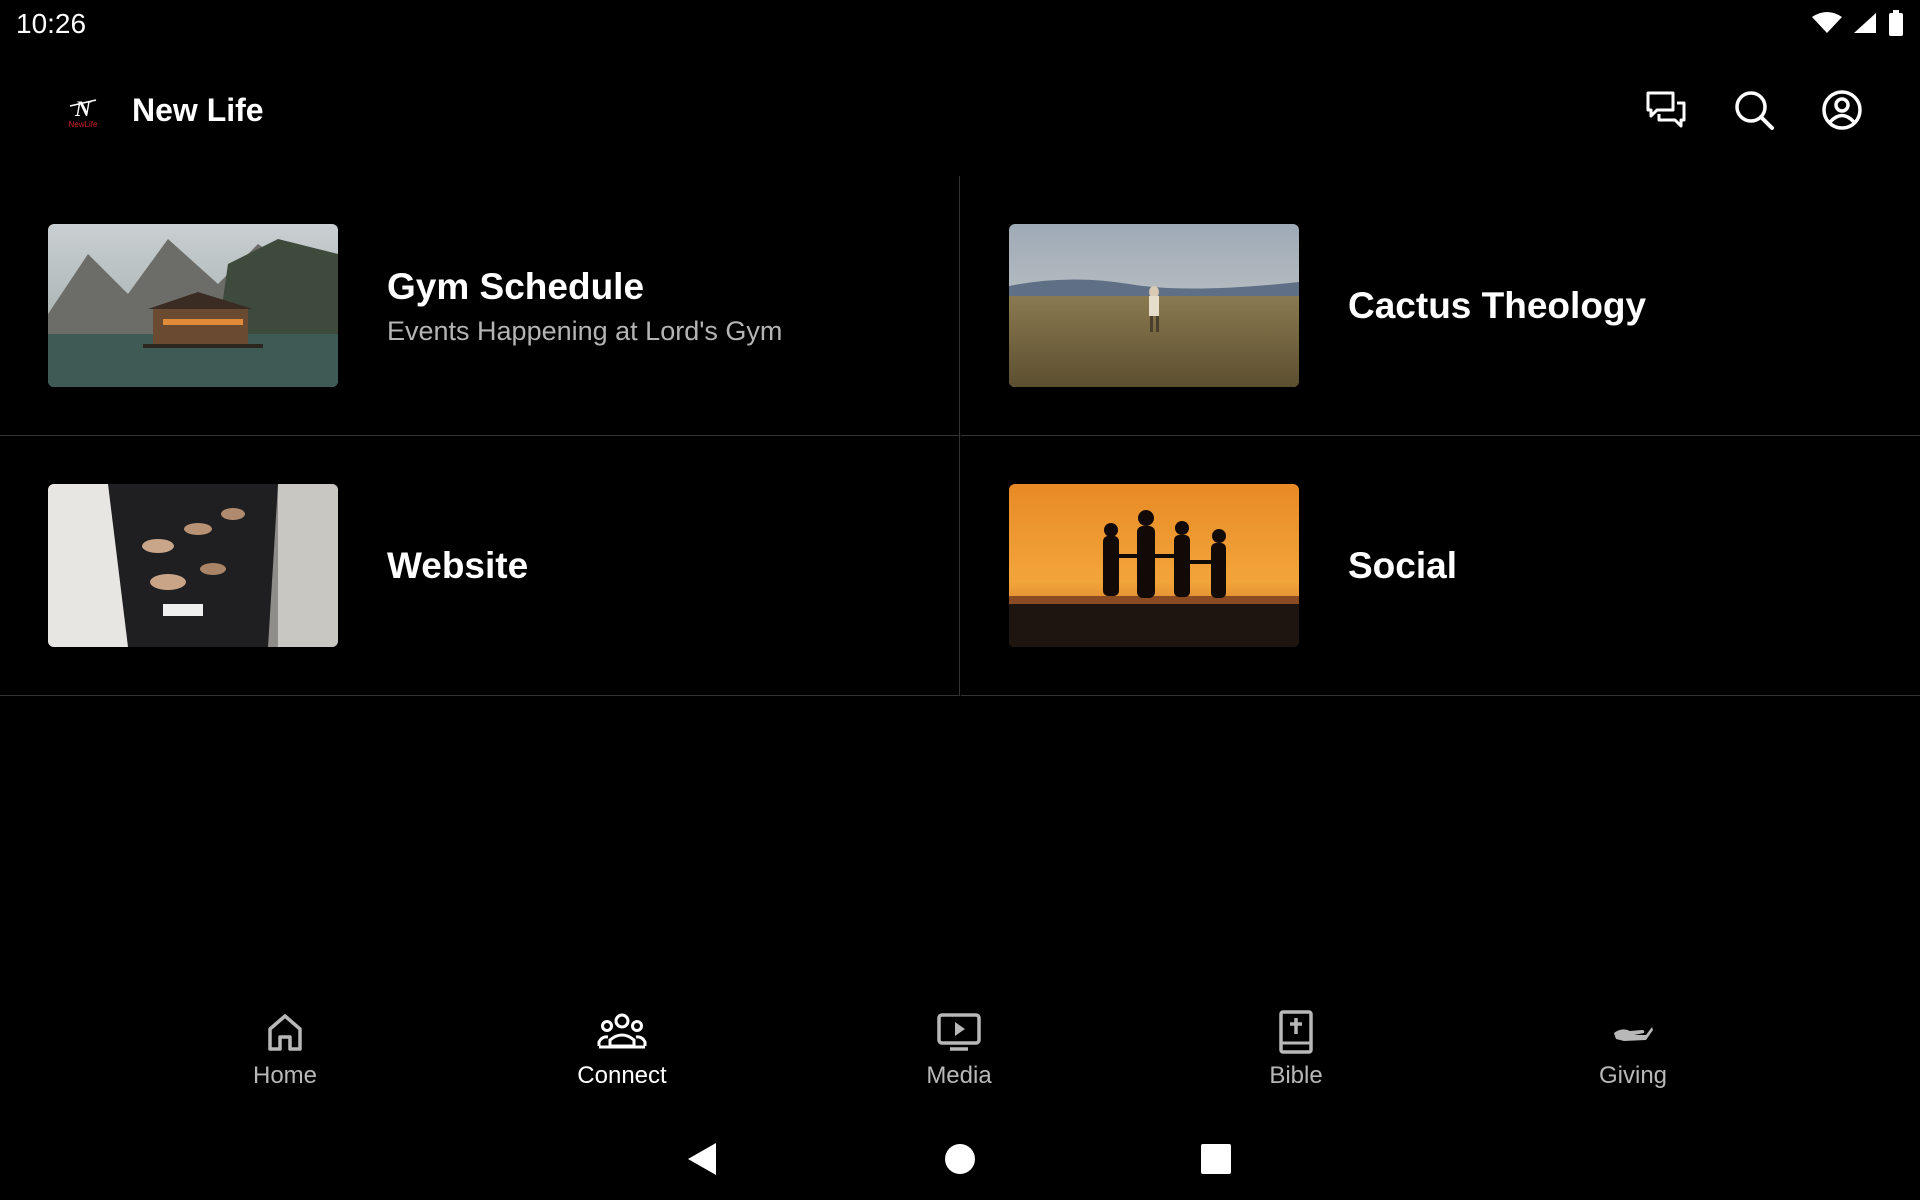 This screenshot has width=1920, height=1200. I want to click on app-actions, so click(1754, 110).